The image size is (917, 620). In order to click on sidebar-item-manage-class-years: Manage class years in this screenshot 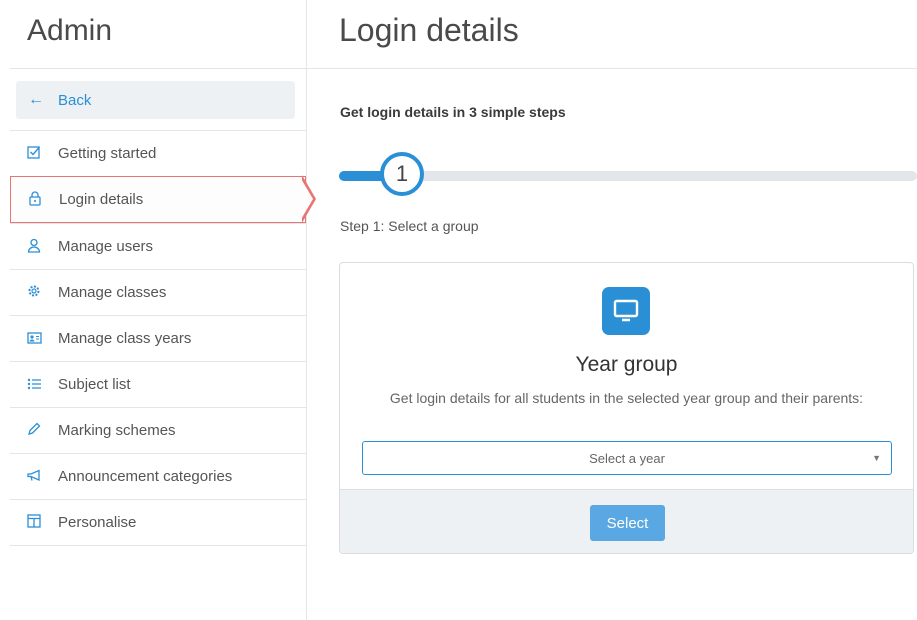, I will do `click(158, 338)`.